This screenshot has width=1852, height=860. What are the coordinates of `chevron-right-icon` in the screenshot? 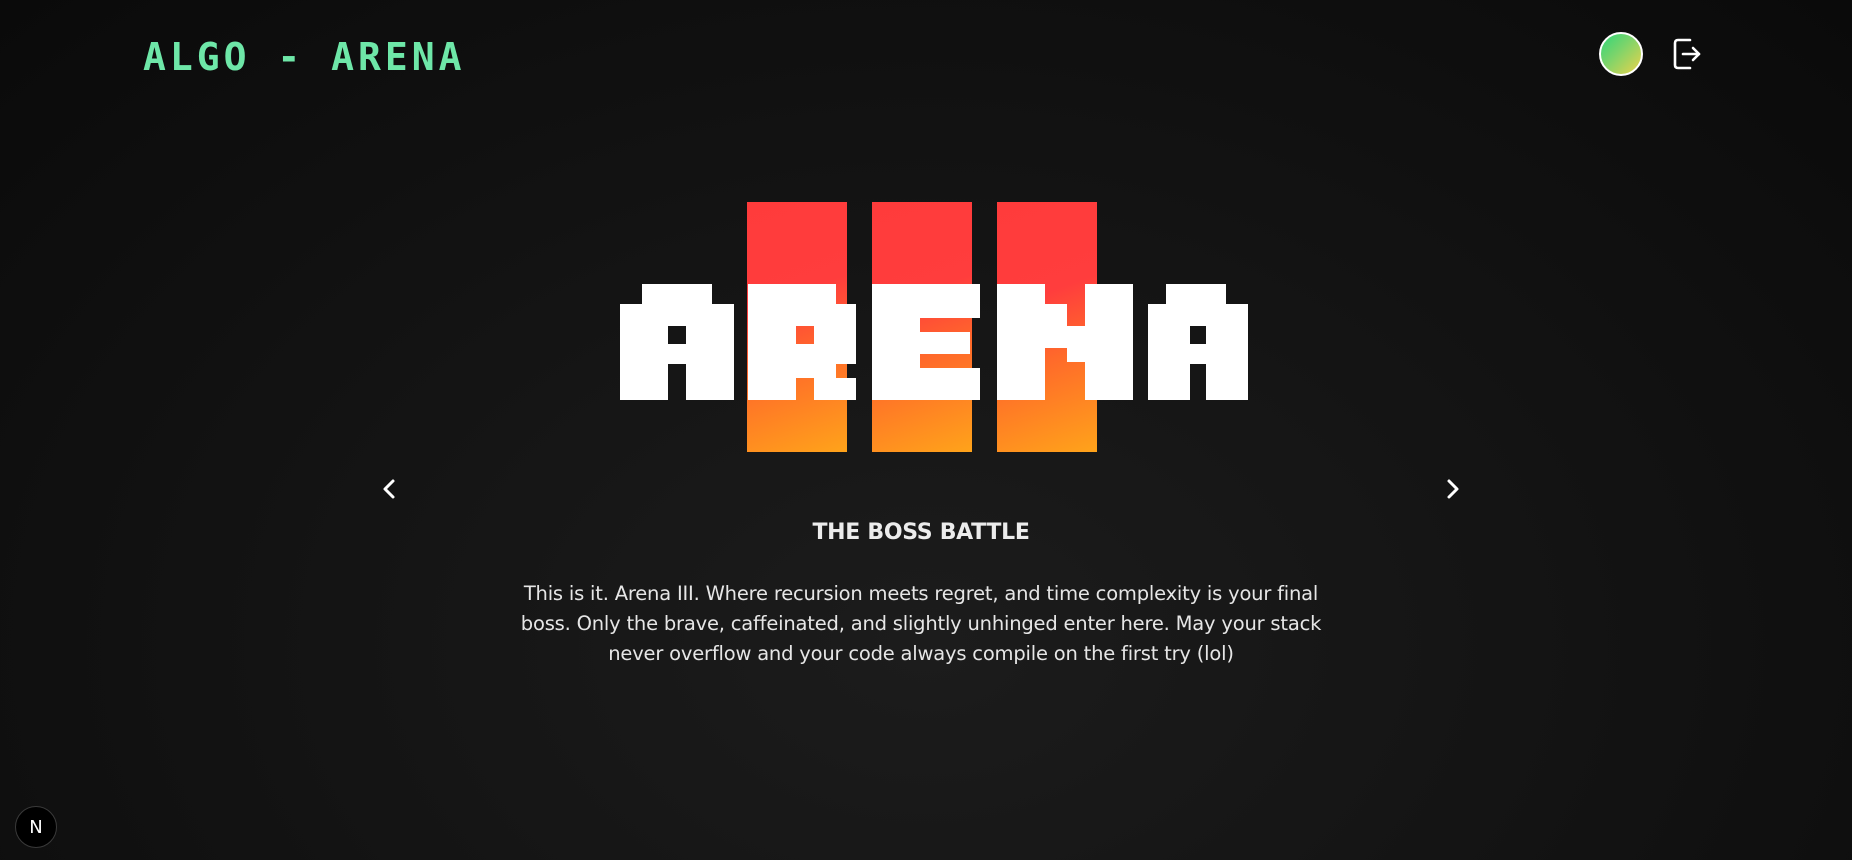 It's located at (1453, 489).